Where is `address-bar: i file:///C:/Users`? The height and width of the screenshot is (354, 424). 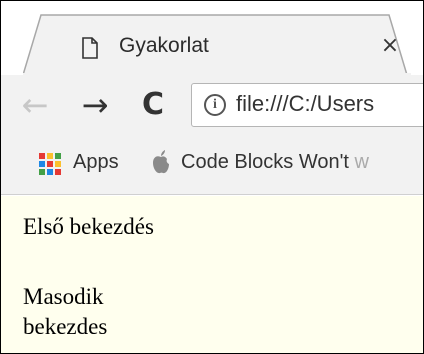
address-bar: i file:///C:/Users is located at coordinates (307, 105).